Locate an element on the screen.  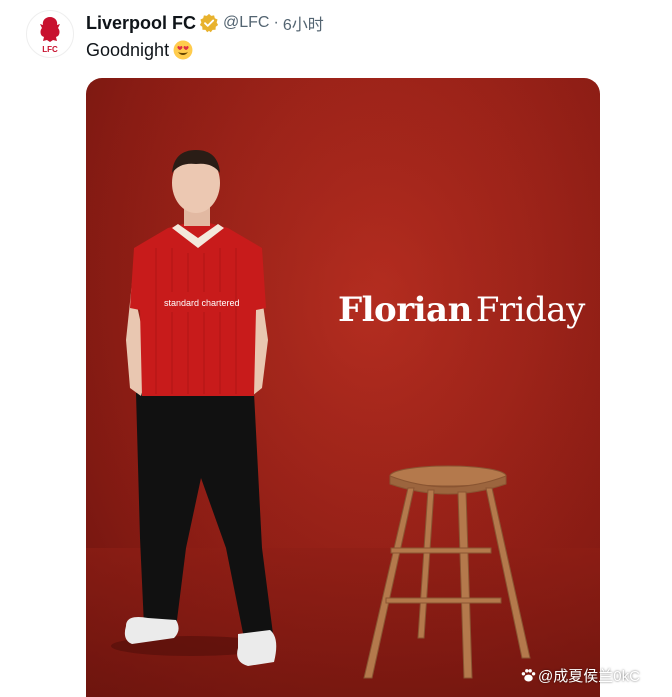
watermark: @成夏侯兰0kC is located at coordinates (580, 675).